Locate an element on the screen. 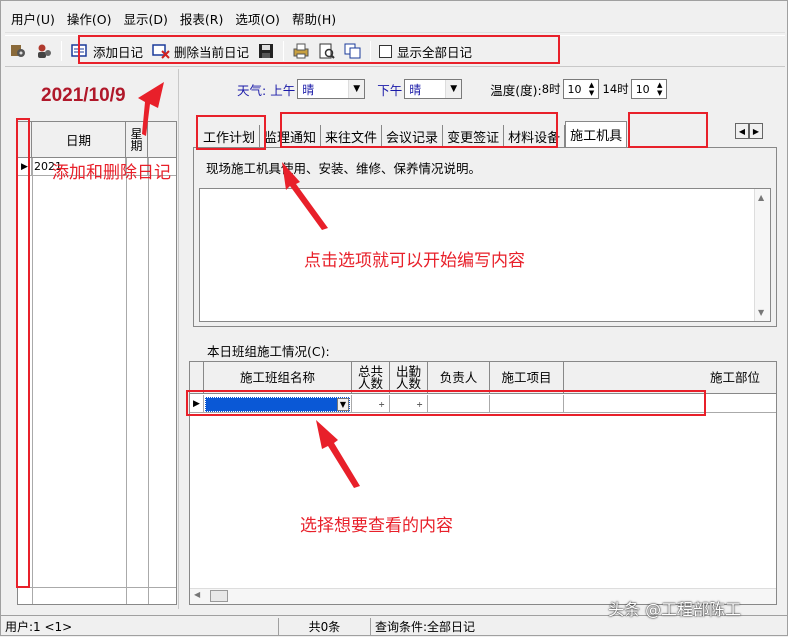 The image size is (788, 637). add-diary-button: 添加日记 is located at coordinates (106, 51).